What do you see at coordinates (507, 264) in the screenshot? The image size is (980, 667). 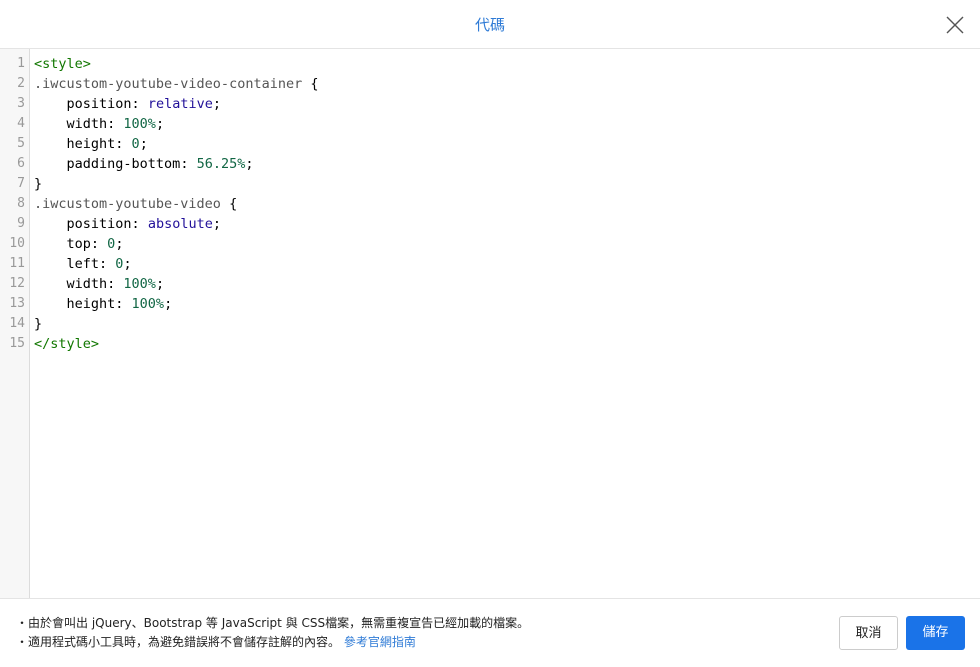 I see `code-line: left: 0;` at bounding box center [507, 264].